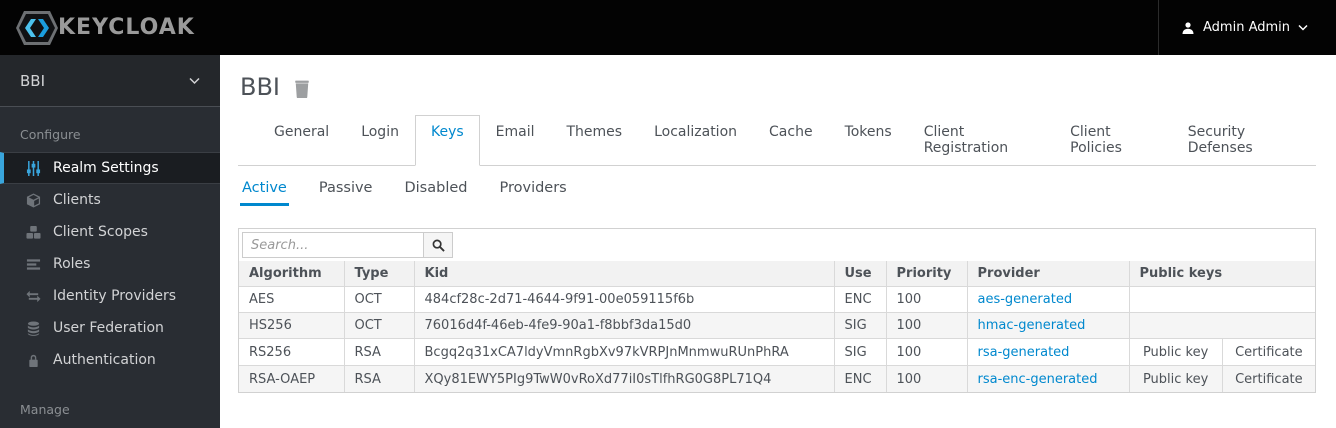  What do you see at coordinates (868, 140) in the screenshot?
I see `tab-tokens: Tokens` at bounding box center [868, 140].